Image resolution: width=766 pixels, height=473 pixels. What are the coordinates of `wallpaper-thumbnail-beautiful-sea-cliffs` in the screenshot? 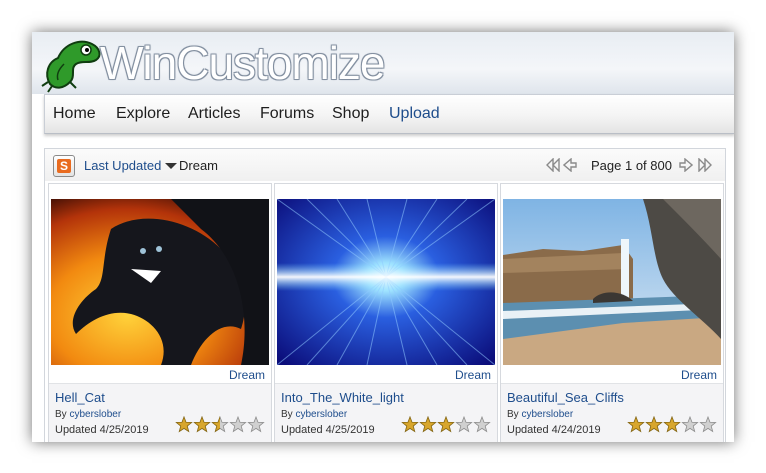 It's located at (612, 282).